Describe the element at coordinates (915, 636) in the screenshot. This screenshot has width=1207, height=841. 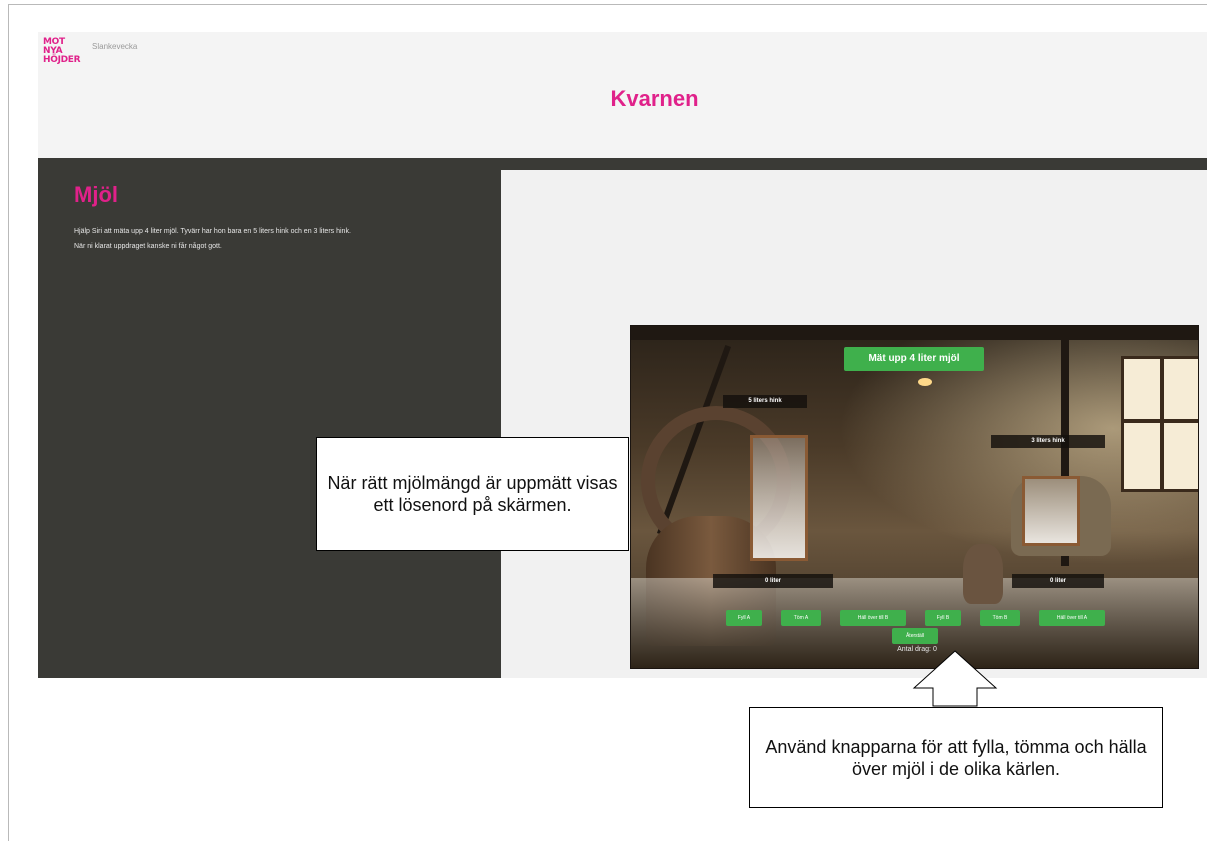
I see `reset-button: Återställ` at that location.